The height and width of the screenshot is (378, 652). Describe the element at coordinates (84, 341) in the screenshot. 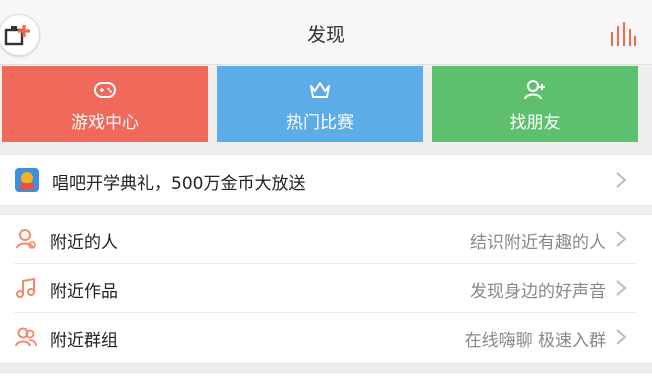

I see `row-label: 附近群组` at that location.